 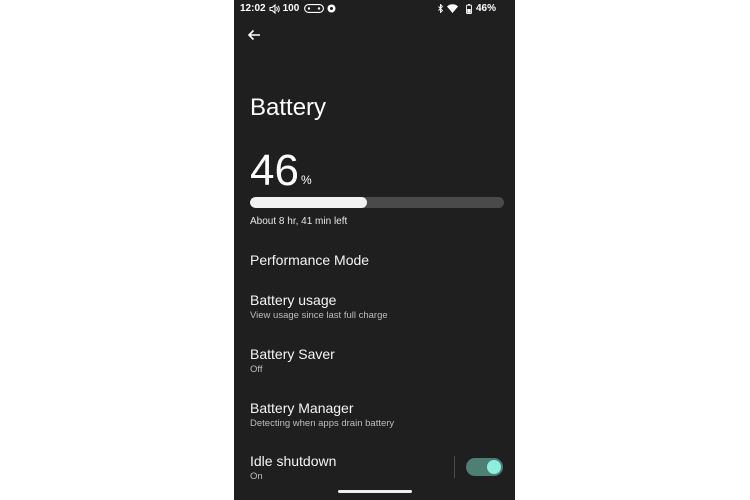 I want to click on setting-subtitle: Off, so click(x=256, y=369).